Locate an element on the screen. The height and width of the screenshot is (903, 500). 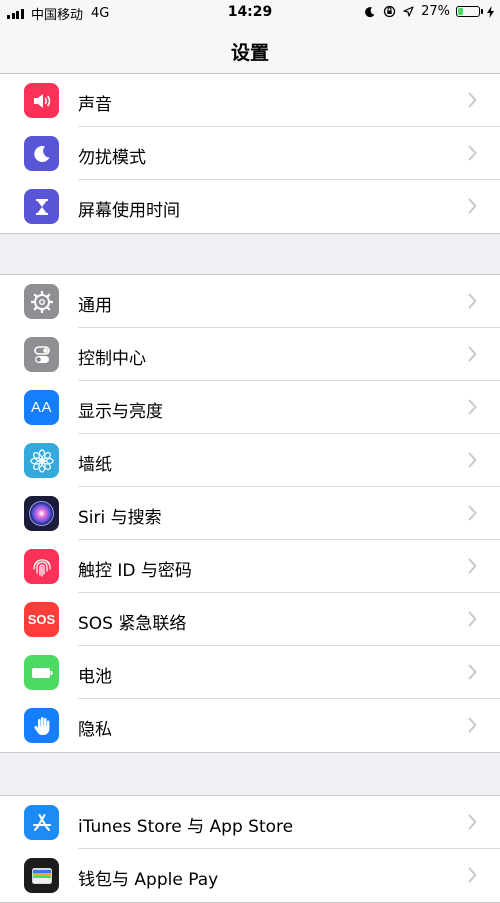
status-bar: 中国移动 4G 14:29 27% is located at coordinates (250, 13).